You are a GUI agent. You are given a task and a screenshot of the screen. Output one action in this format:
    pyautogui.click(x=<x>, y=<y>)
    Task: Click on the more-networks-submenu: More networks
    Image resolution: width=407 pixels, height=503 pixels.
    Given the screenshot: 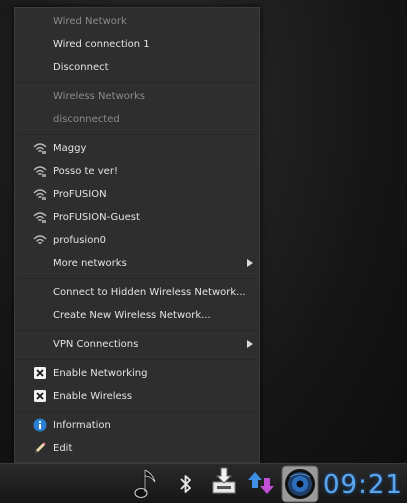 What is the action you would take?
    pyautogui.click(x=137, y=263)
    